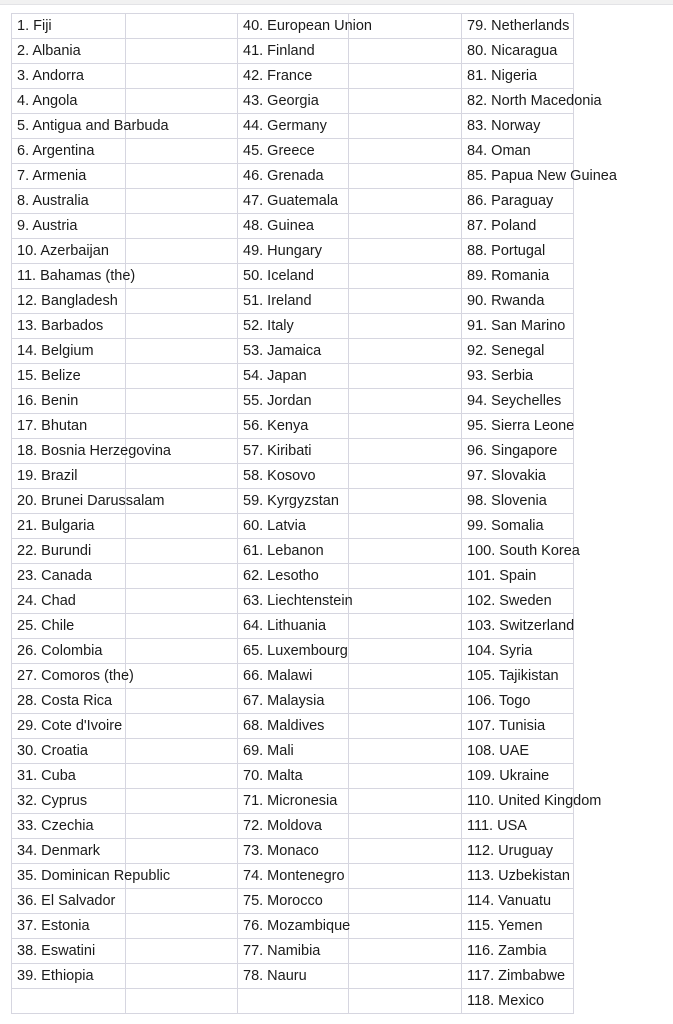  What do you see at coordinates (292, 476) in the screenshot?
I see `table-row: 19. Brazil 58. Kosovo 97. Slovakia` at bounding box center [292, 476].